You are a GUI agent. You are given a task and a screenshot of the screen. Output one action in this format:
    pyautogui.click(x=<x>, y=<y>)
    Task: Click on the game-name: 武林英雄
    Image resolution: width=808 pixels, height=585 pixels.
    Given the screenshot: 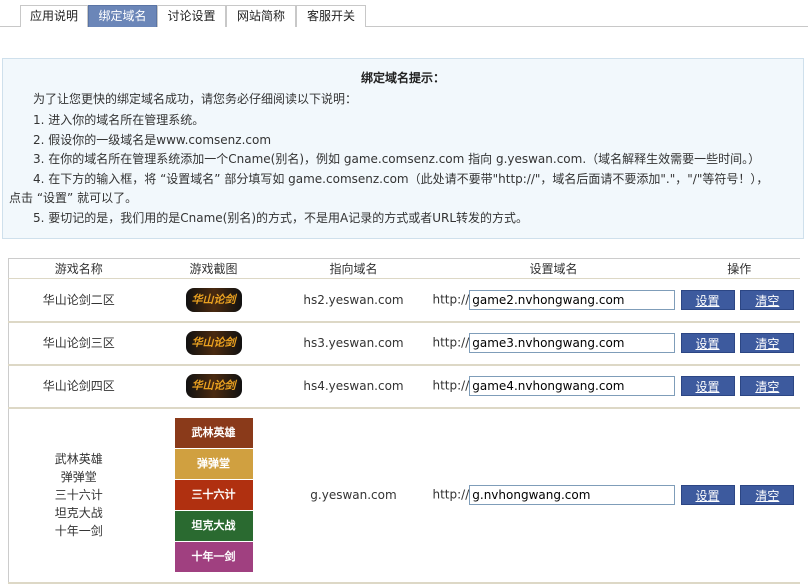 What is the action you would take?
    pyautogui.click(x=78, y=459)
    